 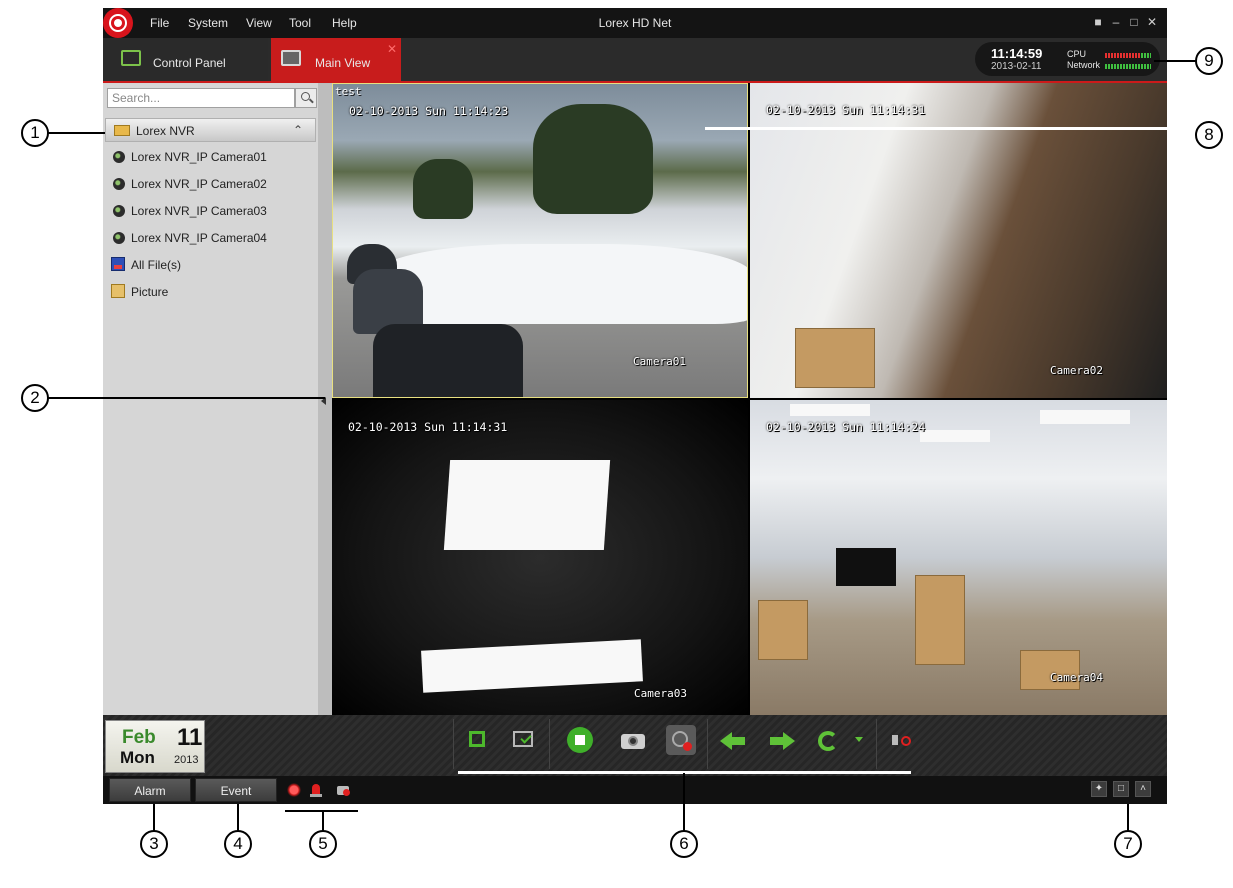 What do you see at coordinates (1116, 22) in the screenshot?
I see `minimize-icon: –` at bounding box center [1116, 22].